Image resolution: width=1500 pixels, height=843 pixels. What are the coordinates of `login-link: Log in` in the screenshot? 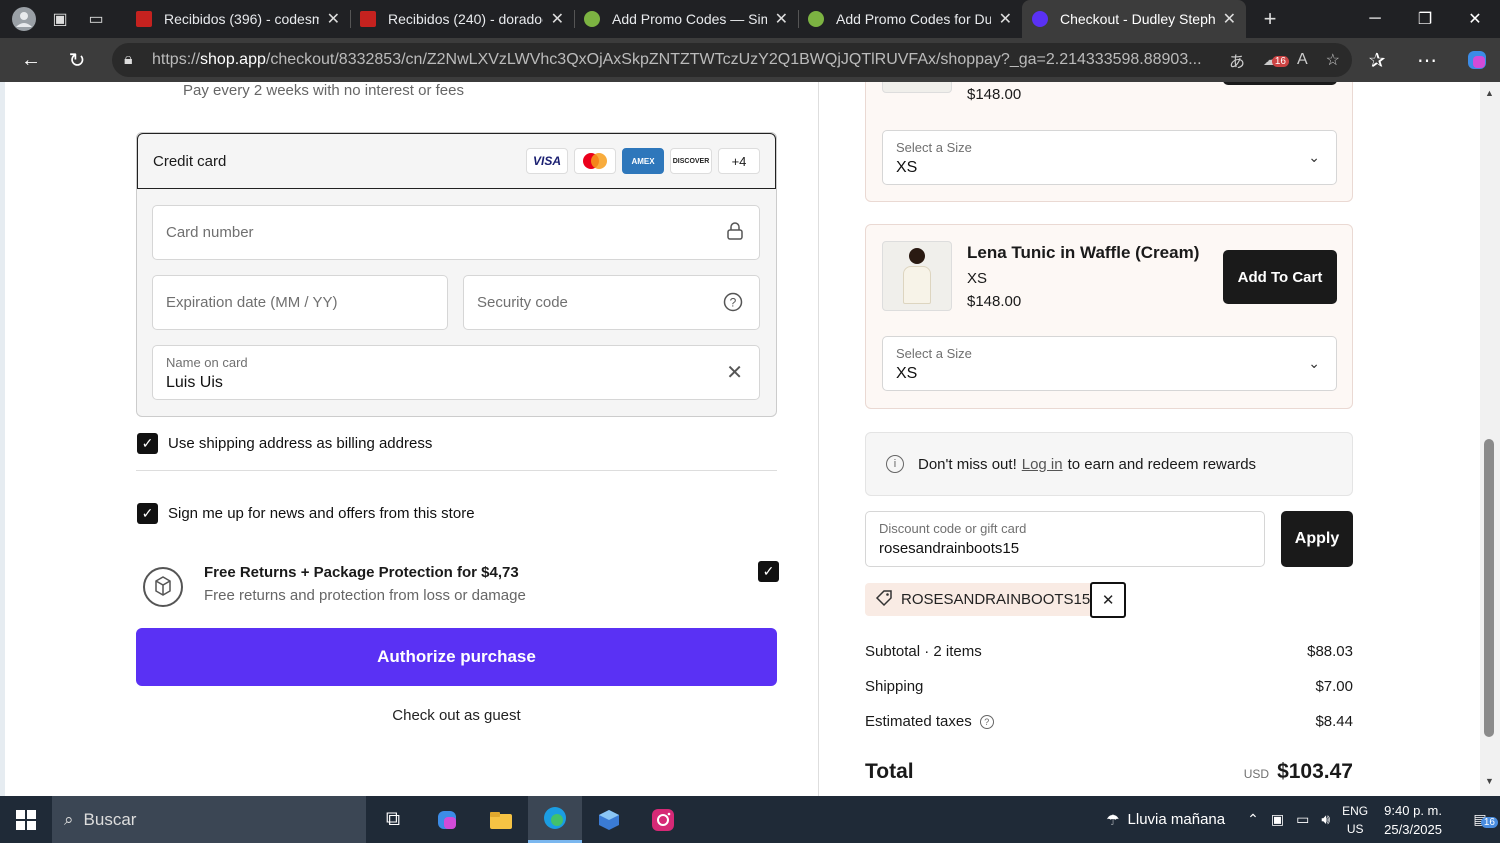 It's located at (1042, 464).